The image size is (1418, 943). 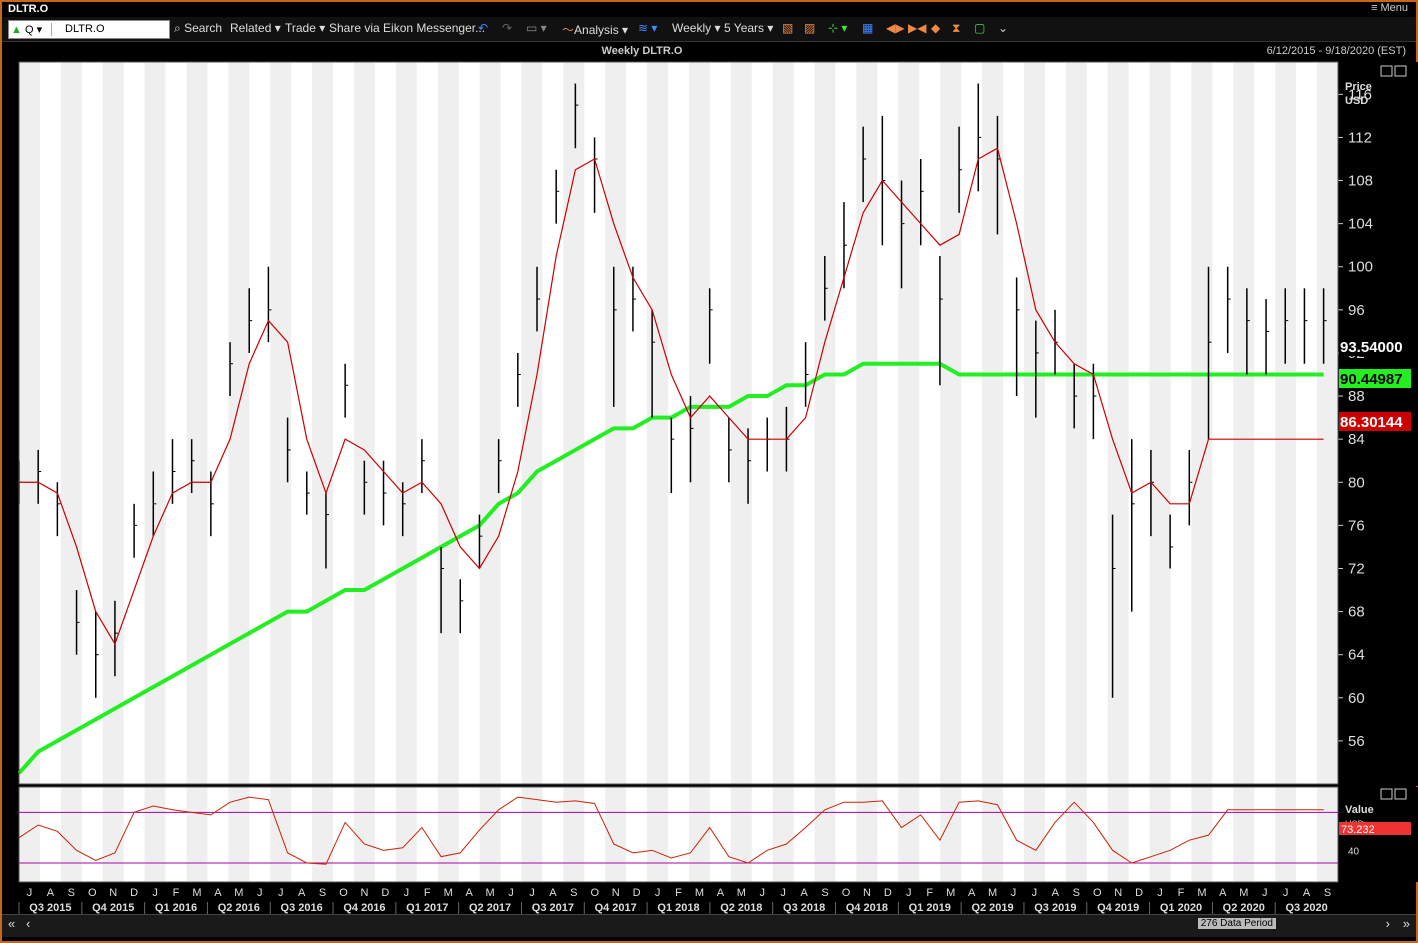 I want to click on scroll-back-icon: ‹, so click(x=28, y=923).